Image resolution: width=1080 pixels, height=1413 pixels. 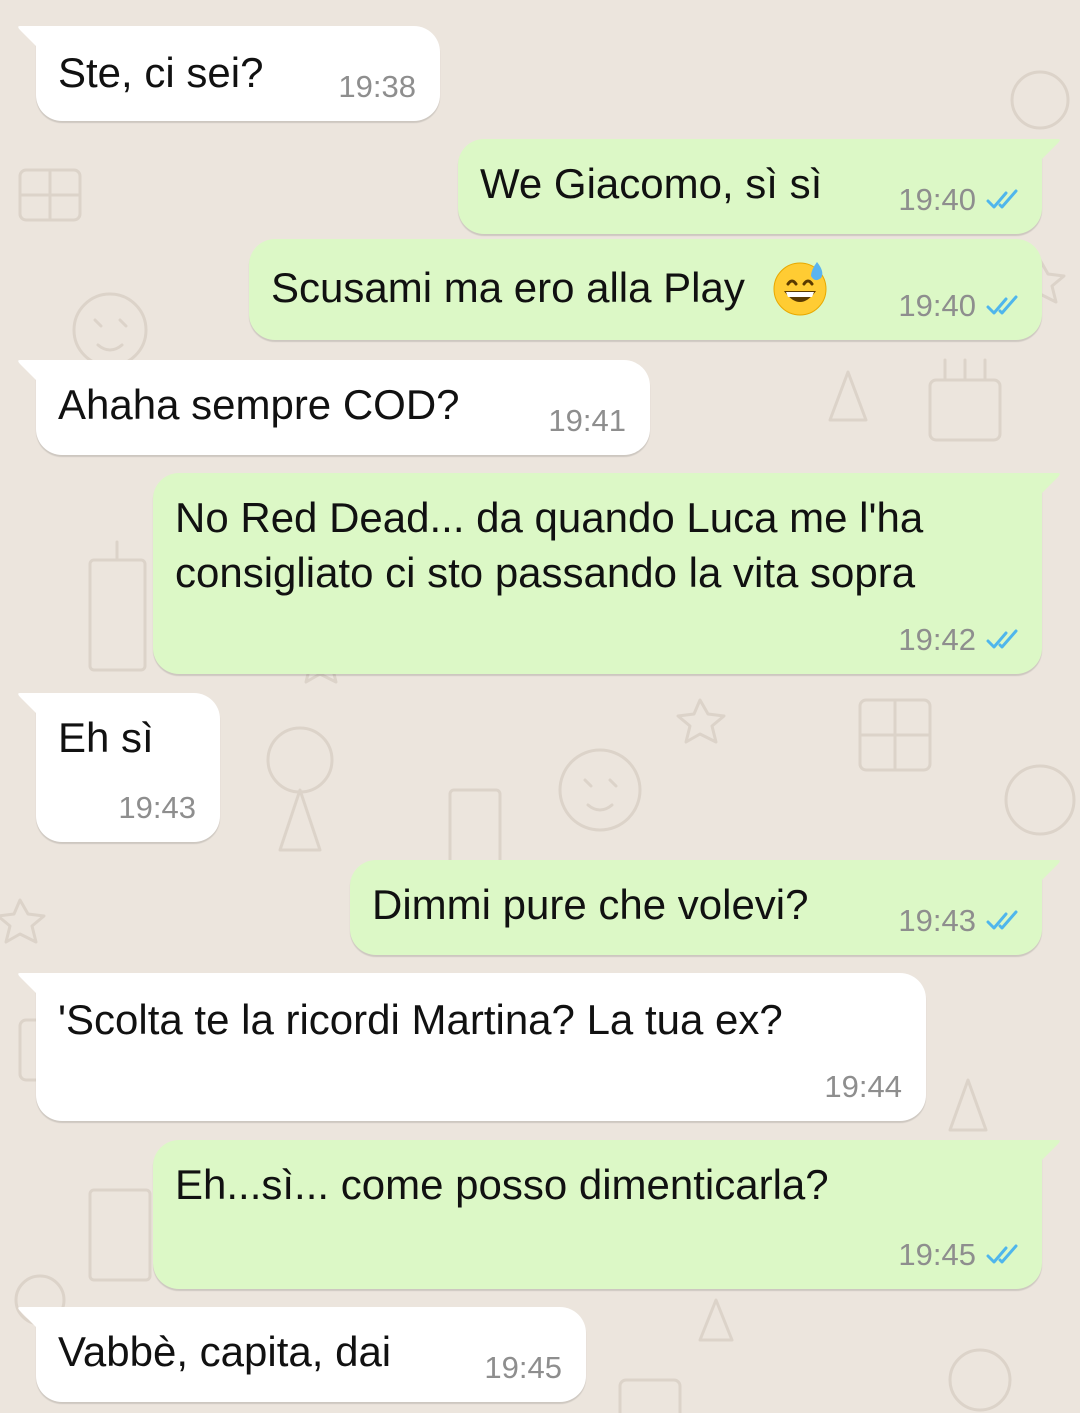 I want to click on incoming-message: Ste, ci sei? 19:38, so click(x=229, y=73).